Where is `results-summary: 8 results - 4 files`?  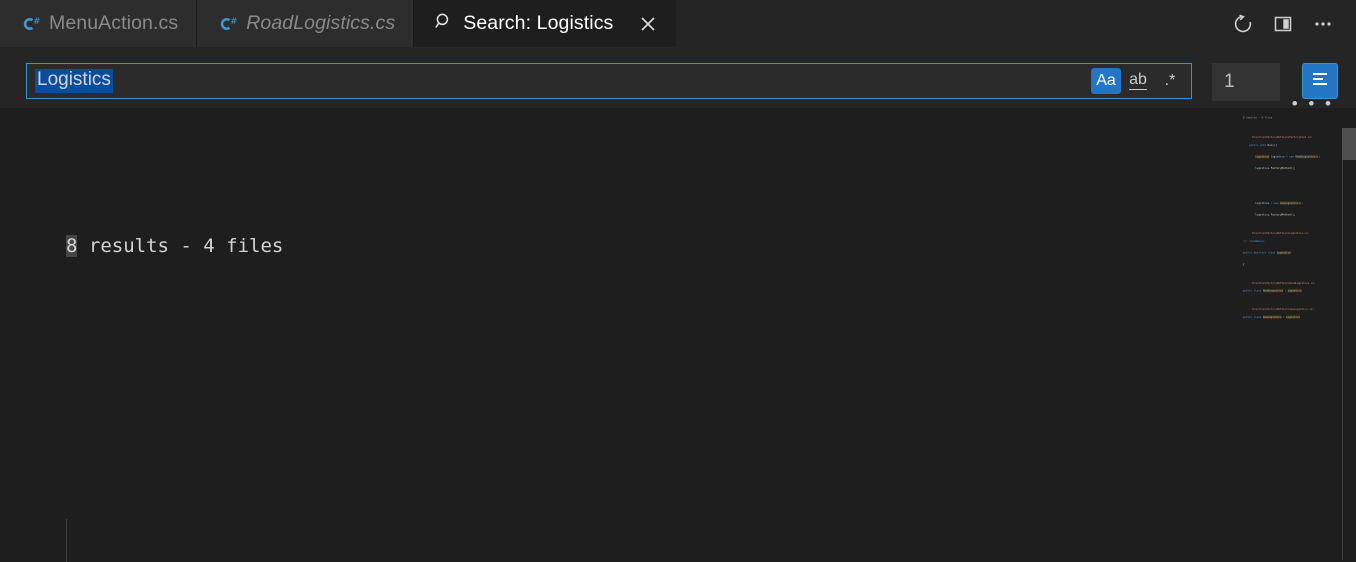
results-summary: 8 results - 4 files is located at coordinates (678, 246).